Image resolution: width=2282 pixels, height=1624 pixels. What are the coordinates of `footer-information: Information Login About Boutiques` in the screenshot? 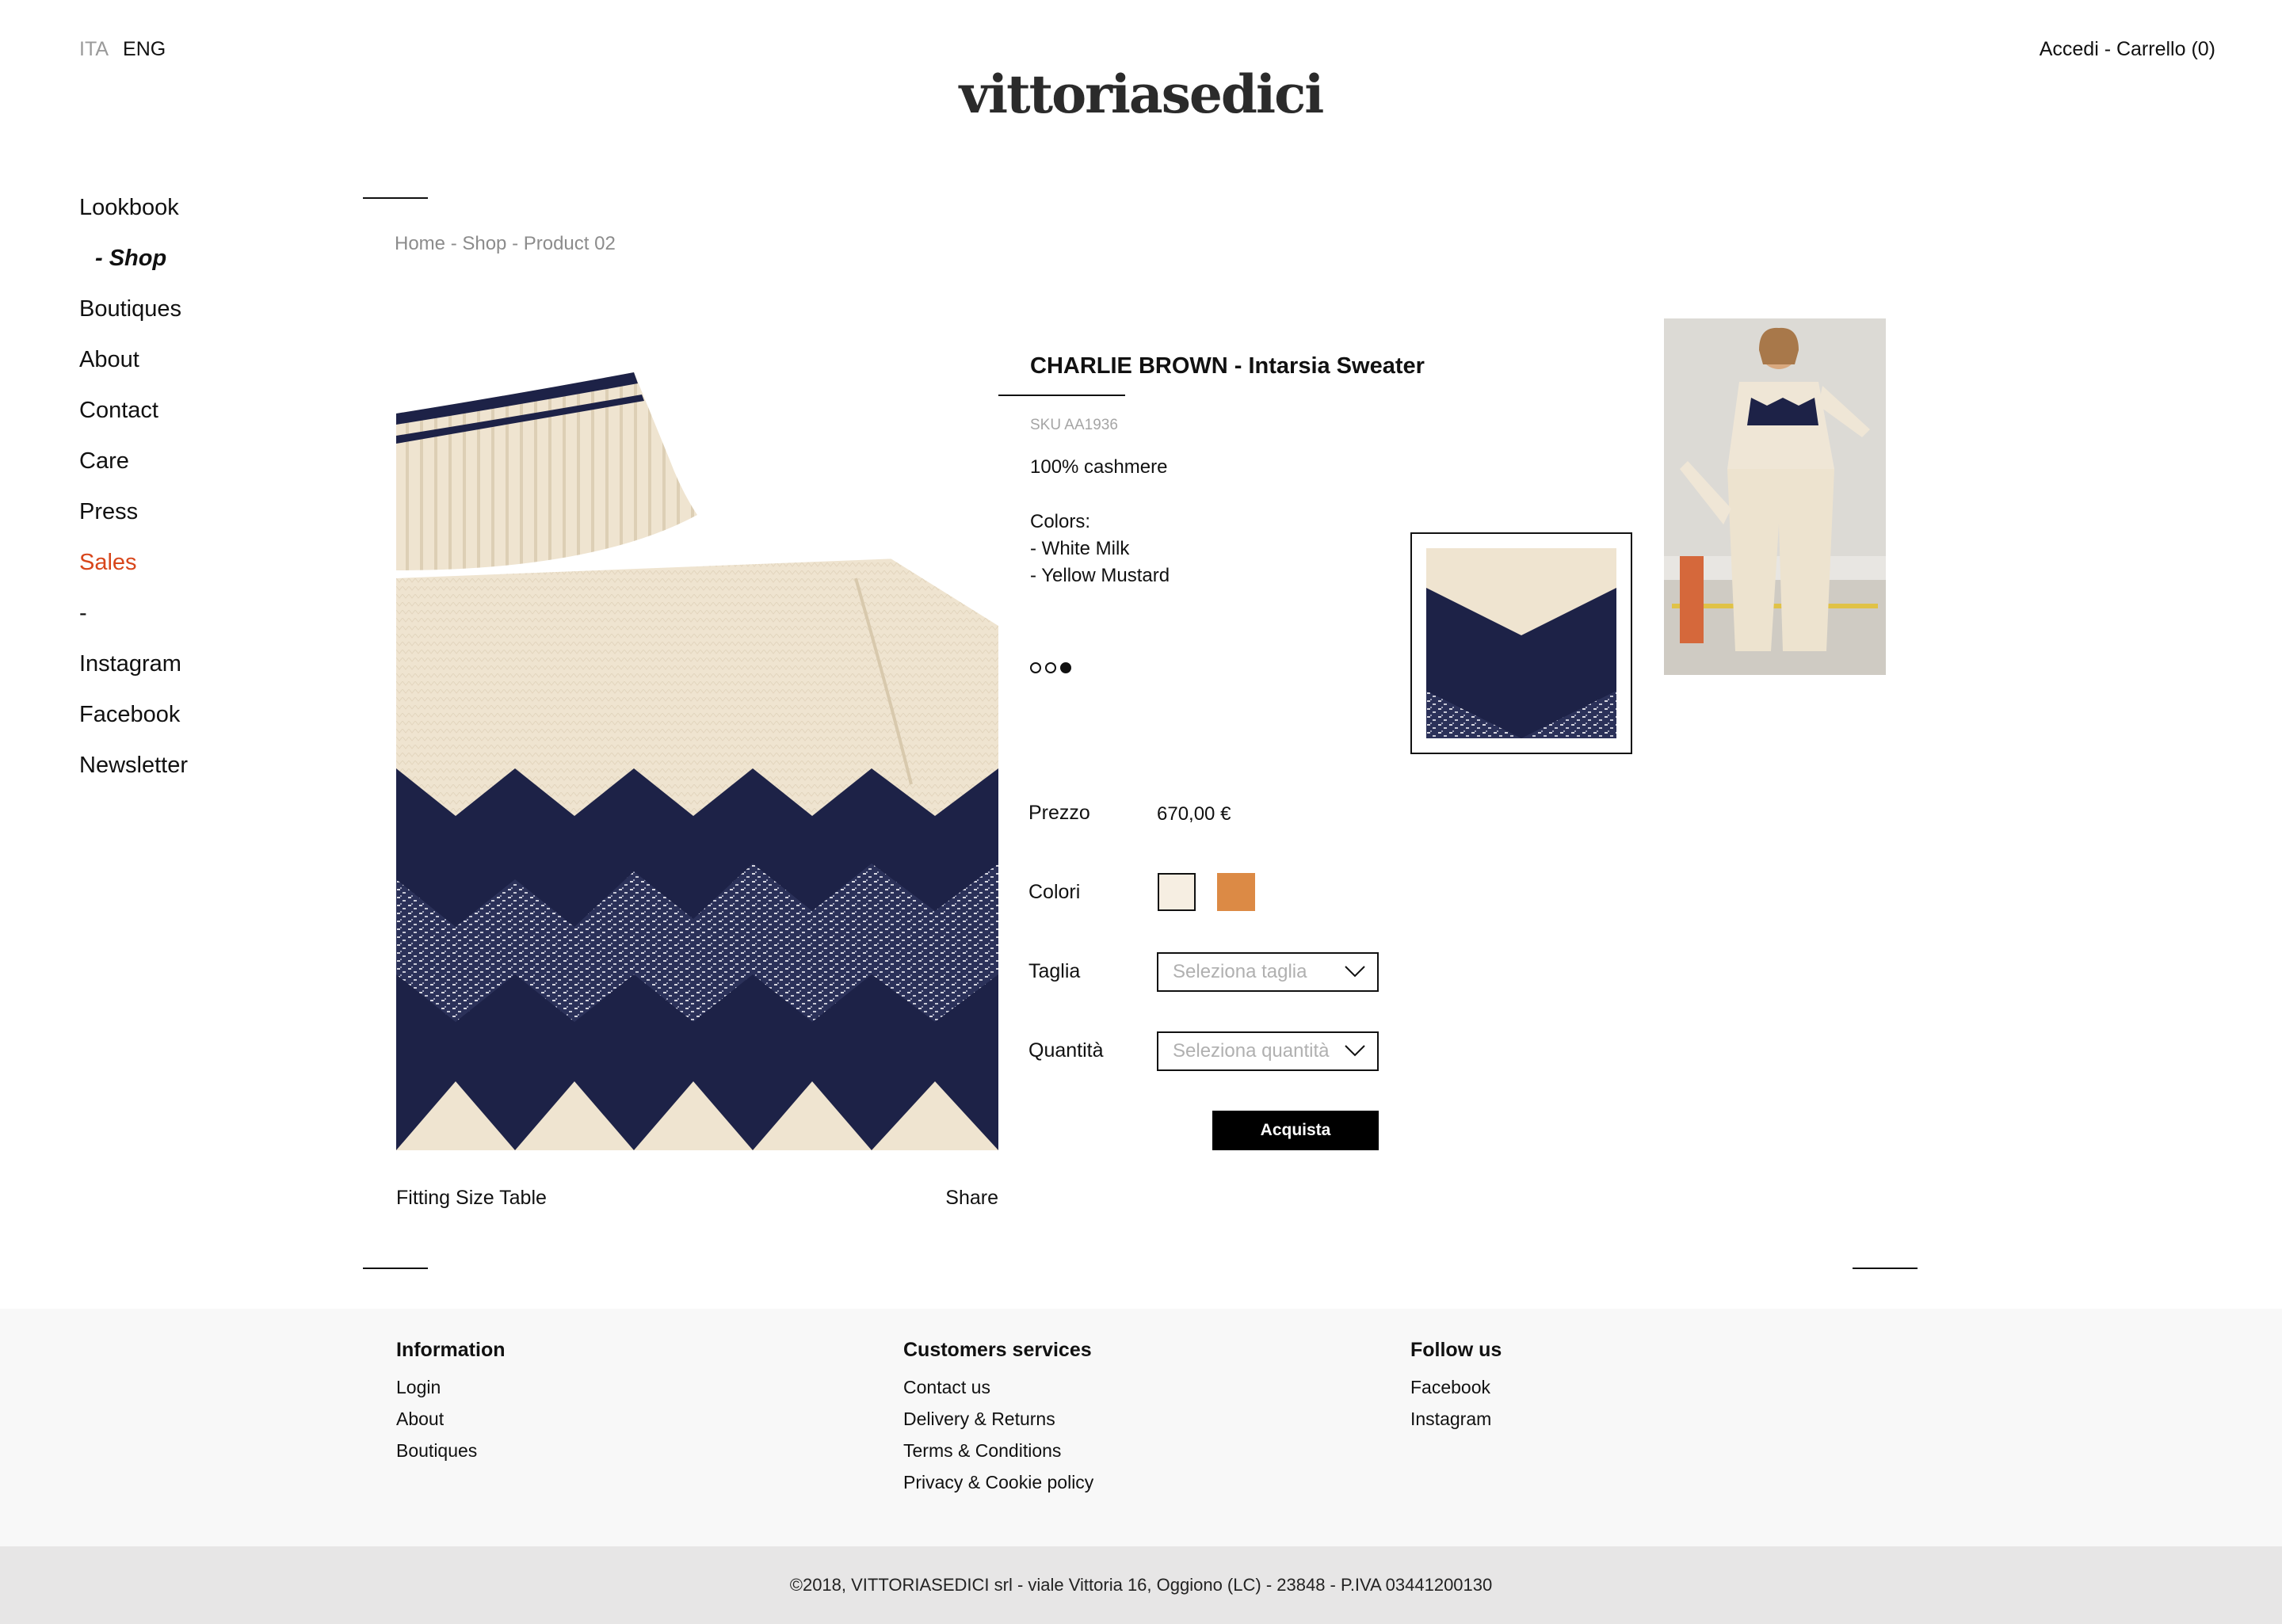 It's located at (451, 1402).